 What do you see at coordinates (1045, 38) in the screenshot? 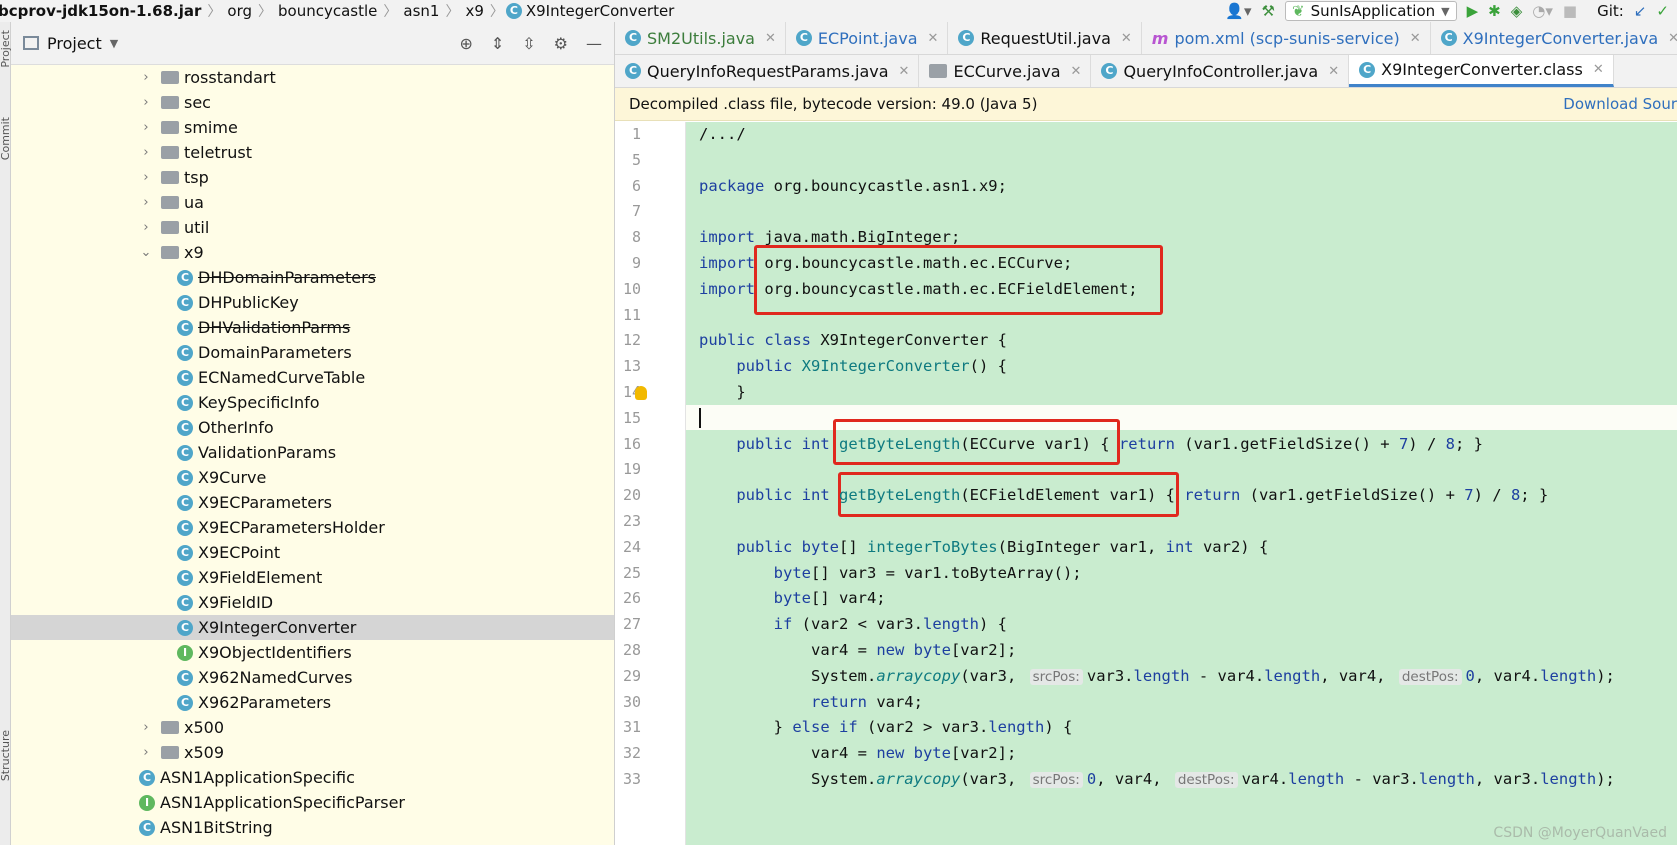
I see `editor-tab: C RequestUtil.java ✕` at bounding box center [1045, 38].